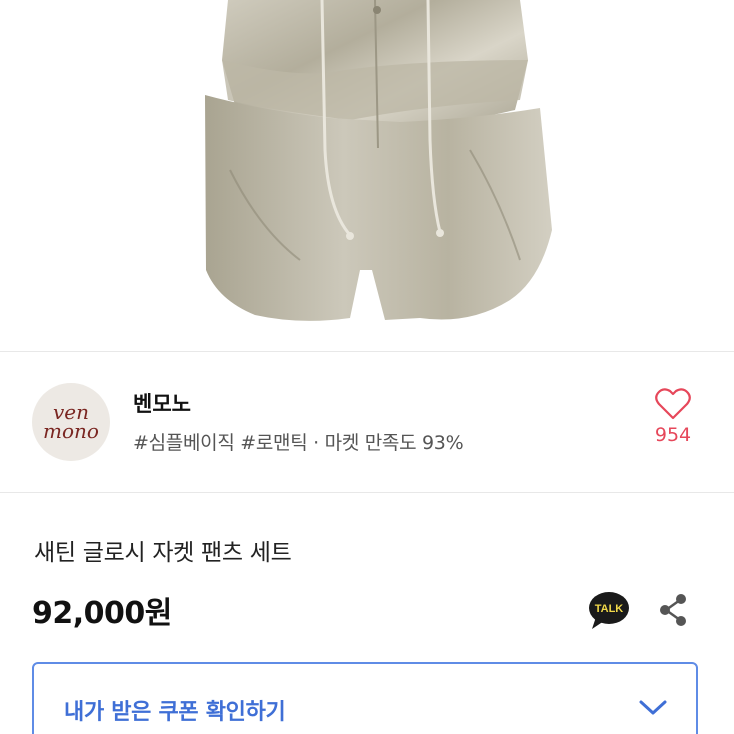 The height and width of the screenshot is (734, 734). What do you see at coordinates (365, 698) in the screenshot?
I see `coupon-check-button: 내가 받은 쿠폰 확인하기` at bounding box center [365, 698].